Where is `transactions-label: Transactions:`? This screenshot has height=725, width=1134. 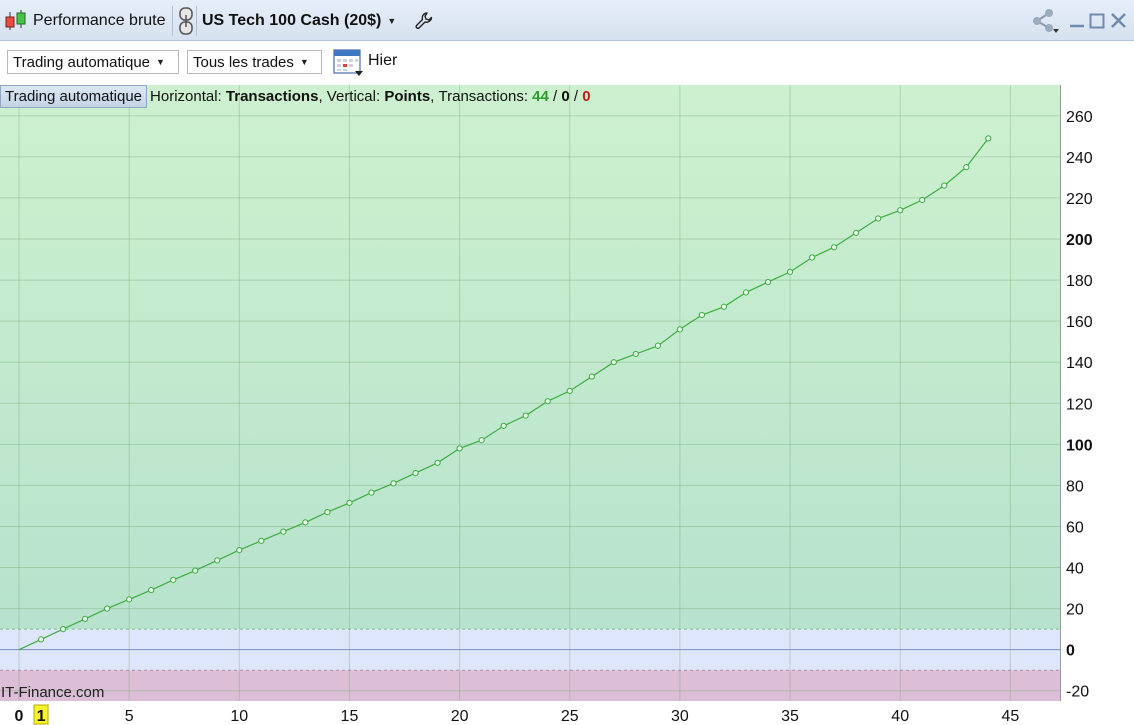
transactions-label: Transactions: is located at coordinates (483, 96).